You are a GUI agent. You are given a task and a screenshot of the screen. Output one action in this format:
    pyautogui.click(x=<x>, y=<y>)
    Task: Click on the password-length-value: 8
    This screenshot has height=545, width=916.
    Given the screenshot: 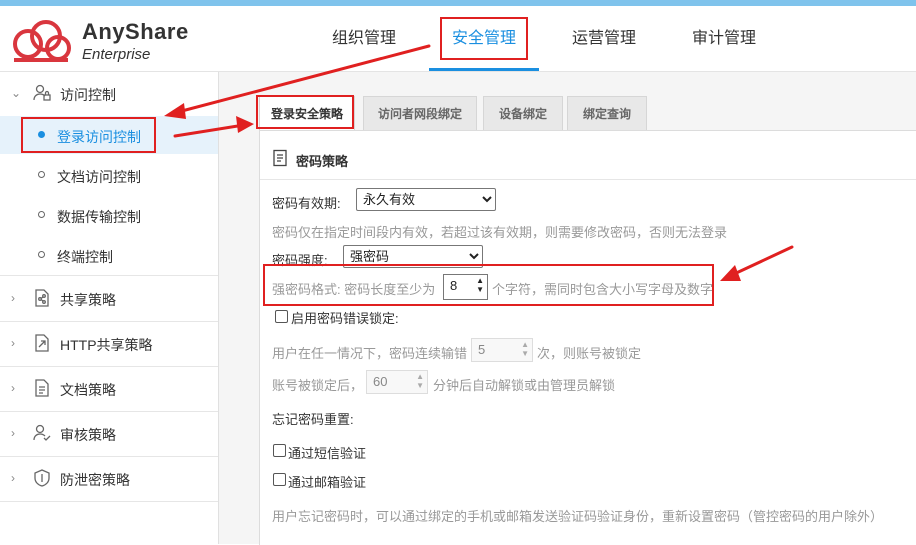 What is the action you would take?
    pyautogui.click(x=454, y=285)
    